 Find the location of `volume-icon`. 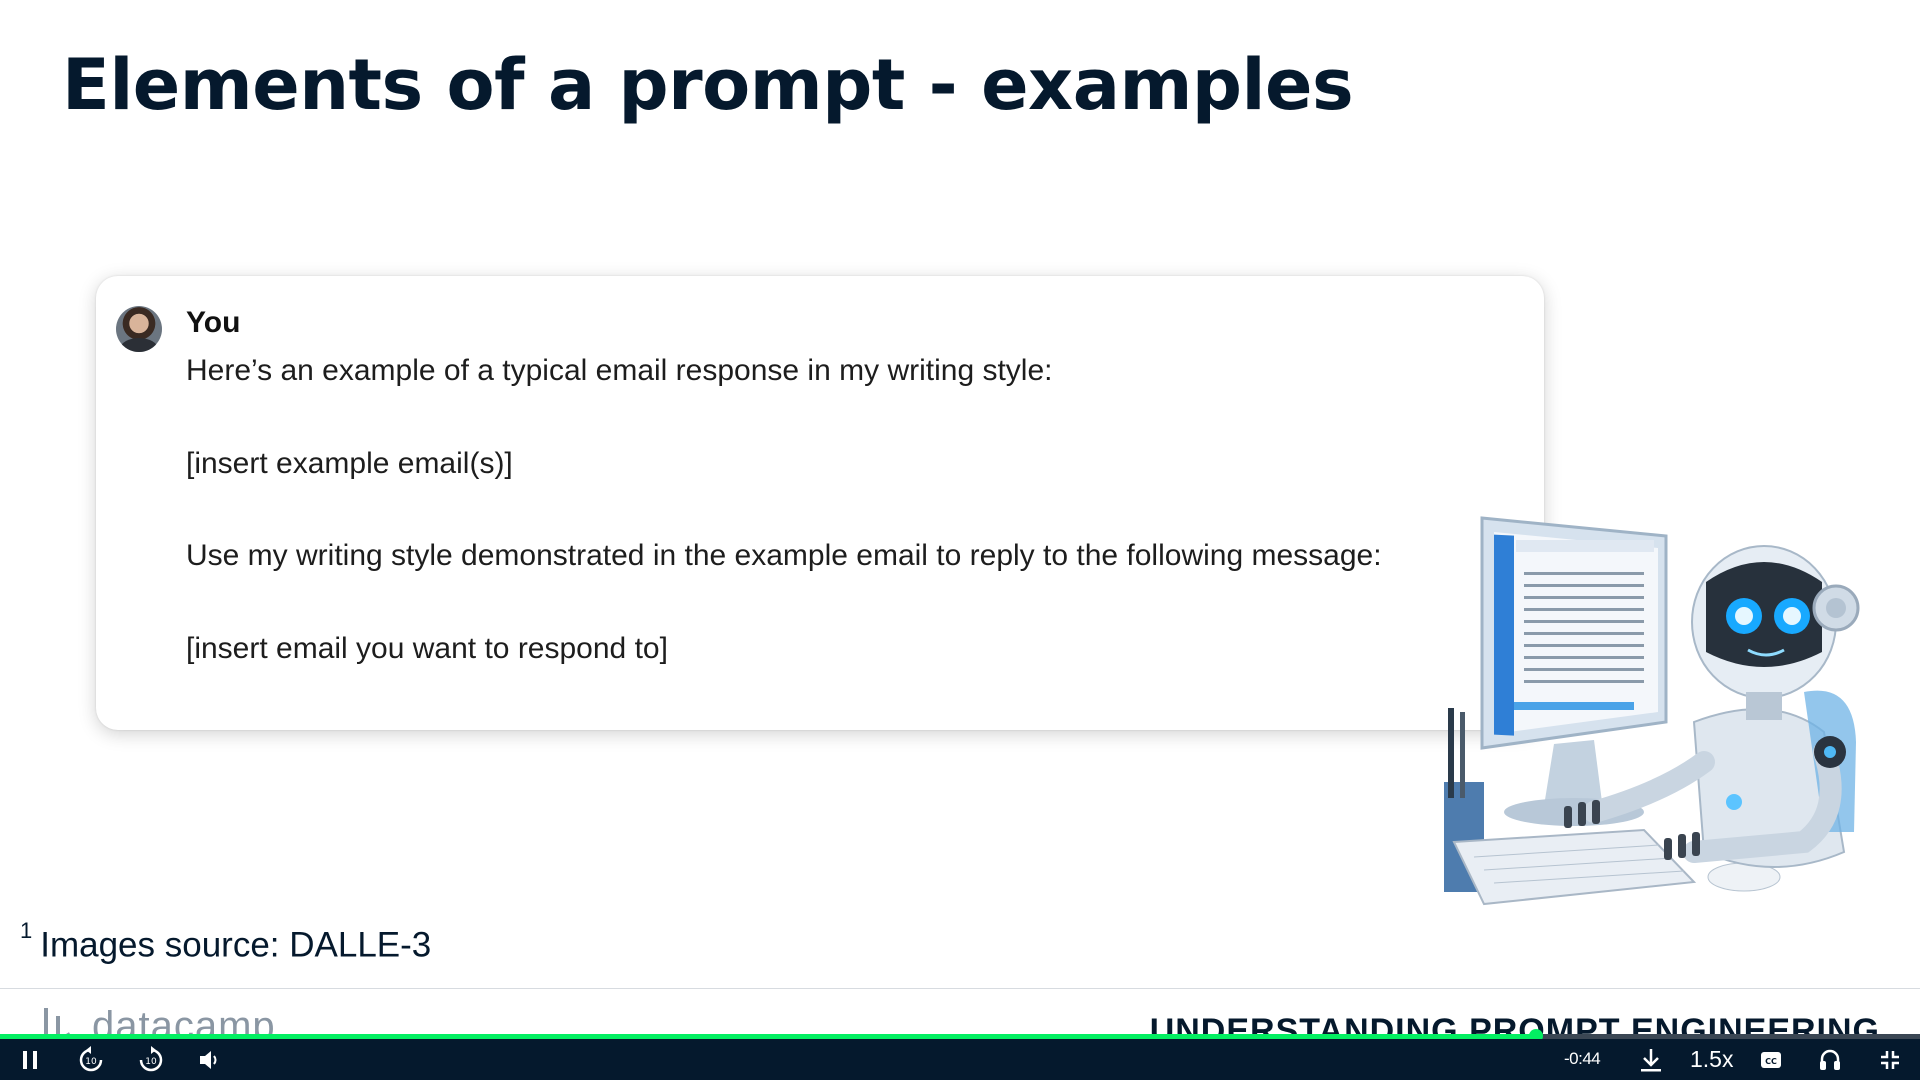

volume-icon is located at coordinates (208, 1059).